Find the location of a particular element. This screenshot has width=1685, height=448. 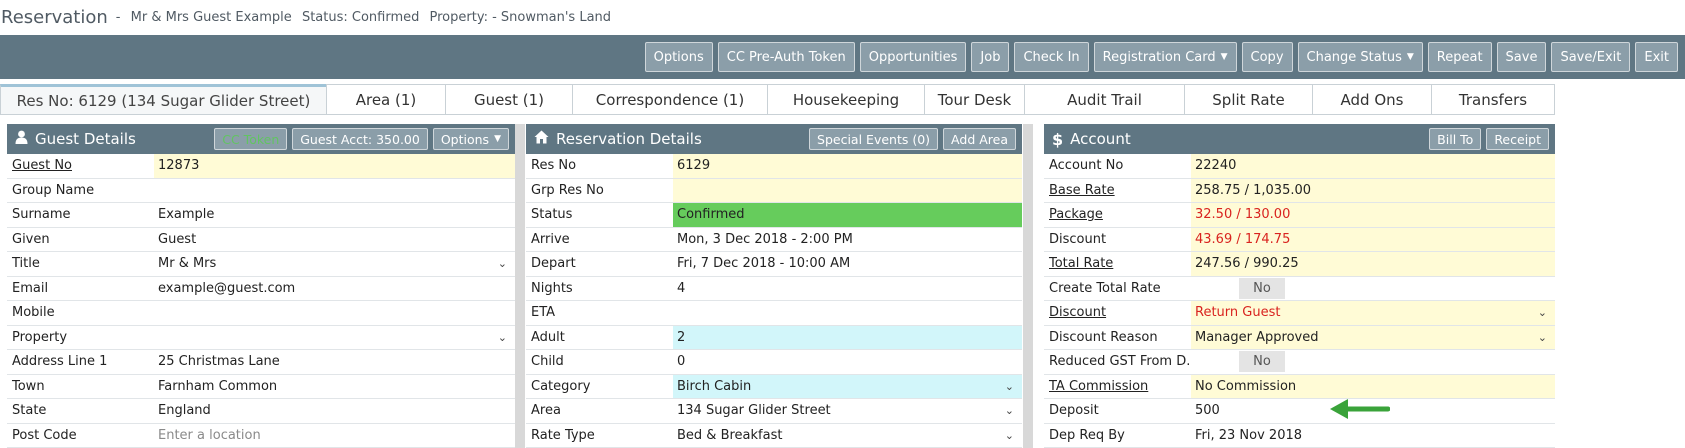

guest-field-guest-no: 12873 is located at coordinates (334, 166).